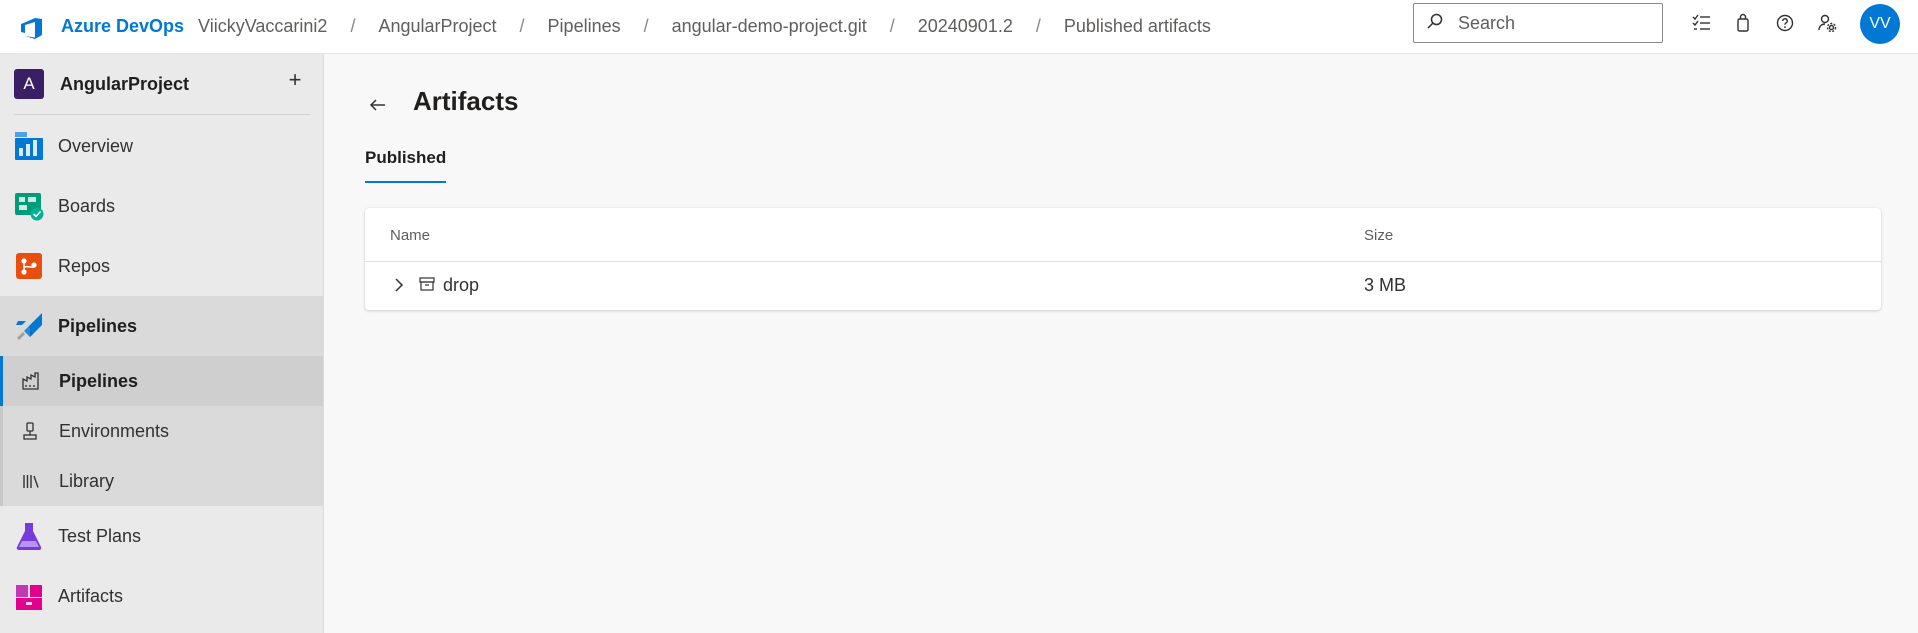 This screenshot has height=633, width=1918. What do you see at coordinates (125, 83) in the screenshot?
I see `project-name: AngularProject` at bounding box center [125, 83].